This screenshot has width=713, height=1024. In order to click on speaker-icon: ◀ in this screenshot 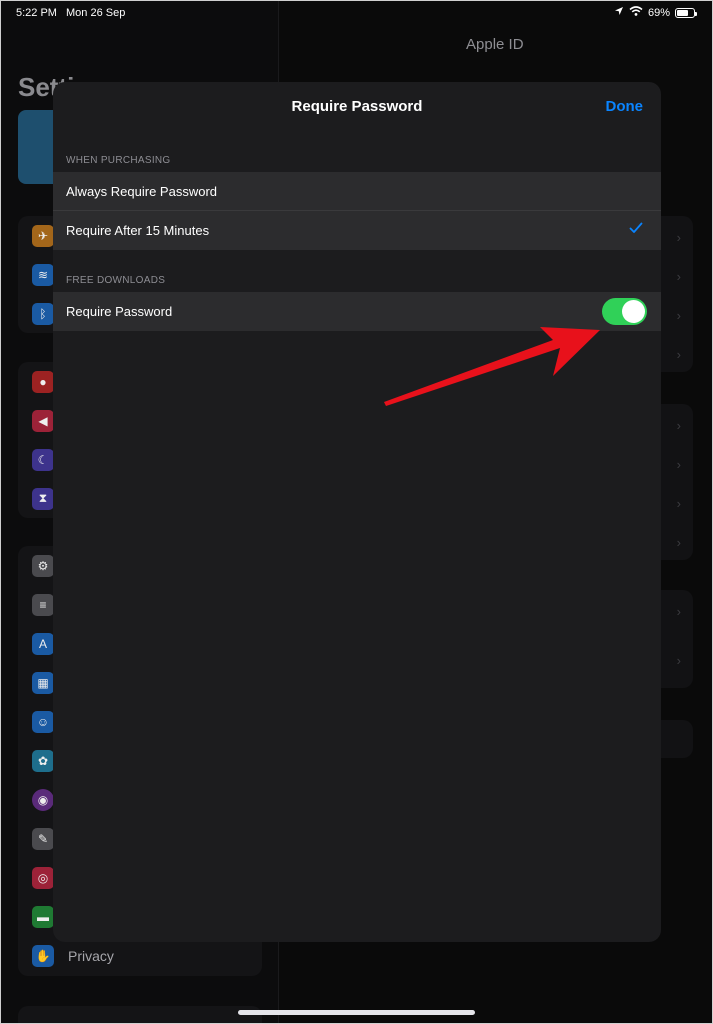, I will do `click(43, 420)`.